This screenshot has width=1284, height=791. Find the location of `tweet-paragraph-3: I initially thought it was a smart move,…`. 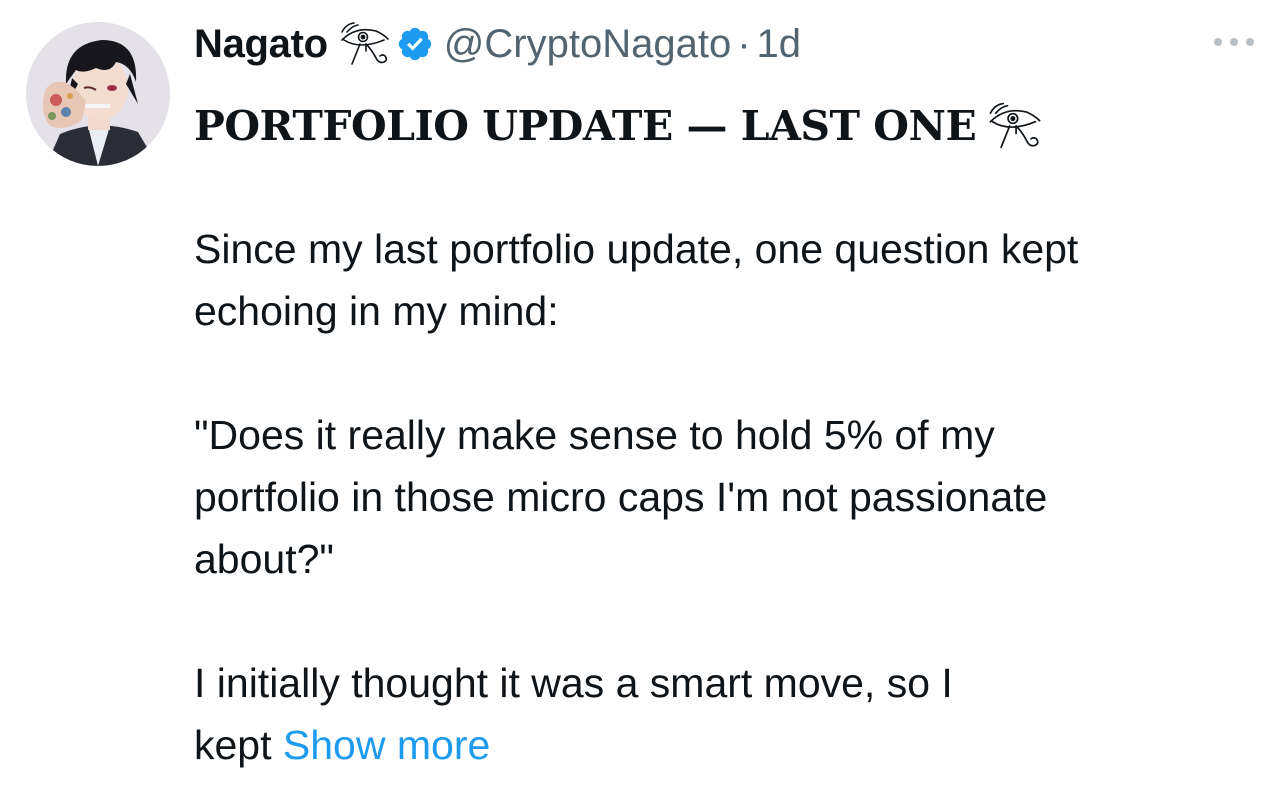

tweet-paragraph-3: I initially thought it was a smart move,… is located at coordinates (573, 714).